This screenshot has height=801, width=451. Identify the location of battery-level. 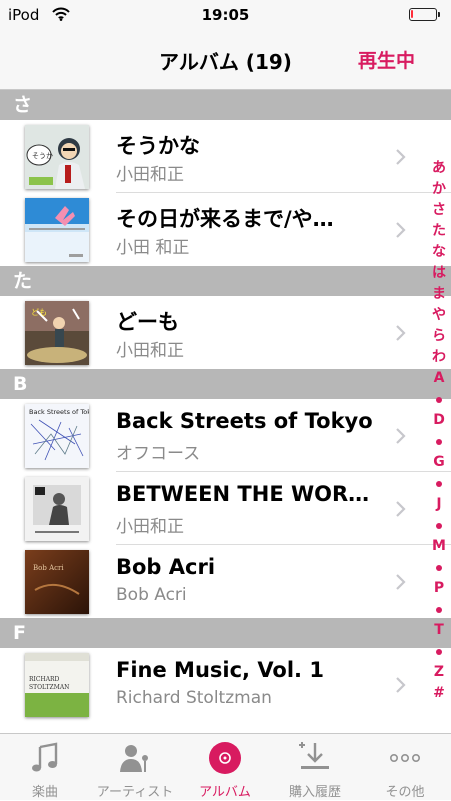
(412, 14).